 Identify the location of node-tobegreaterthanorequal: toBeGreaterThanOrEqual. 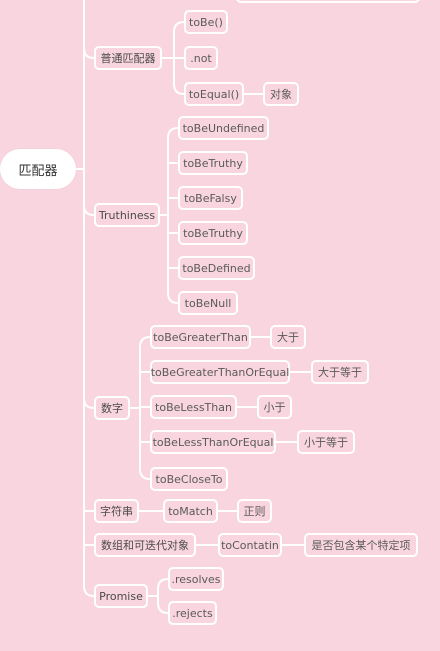
(220, 372).